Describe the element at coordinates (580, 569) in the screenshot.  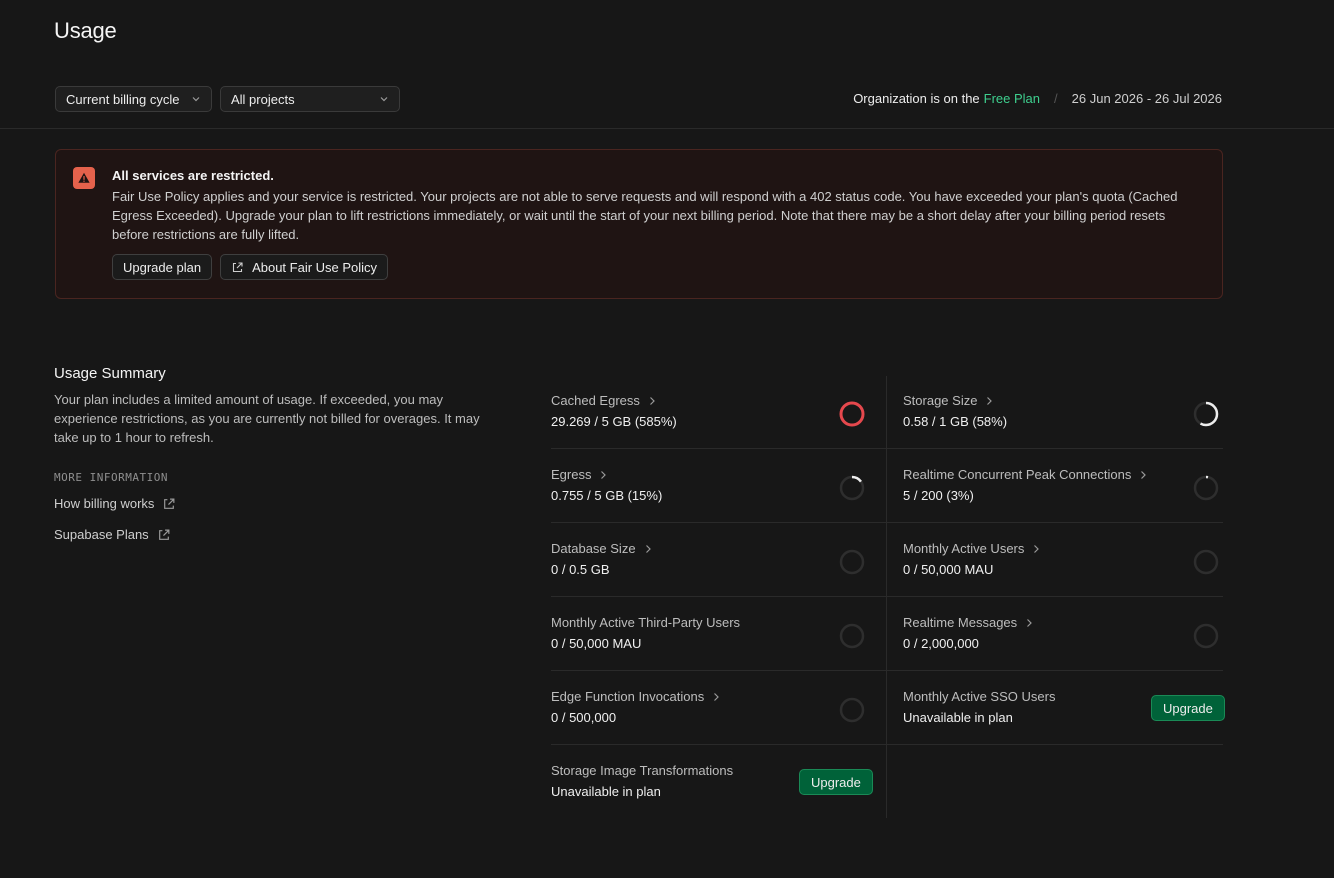
I see `metric-value: 0 / 0.5 GB` at that location.